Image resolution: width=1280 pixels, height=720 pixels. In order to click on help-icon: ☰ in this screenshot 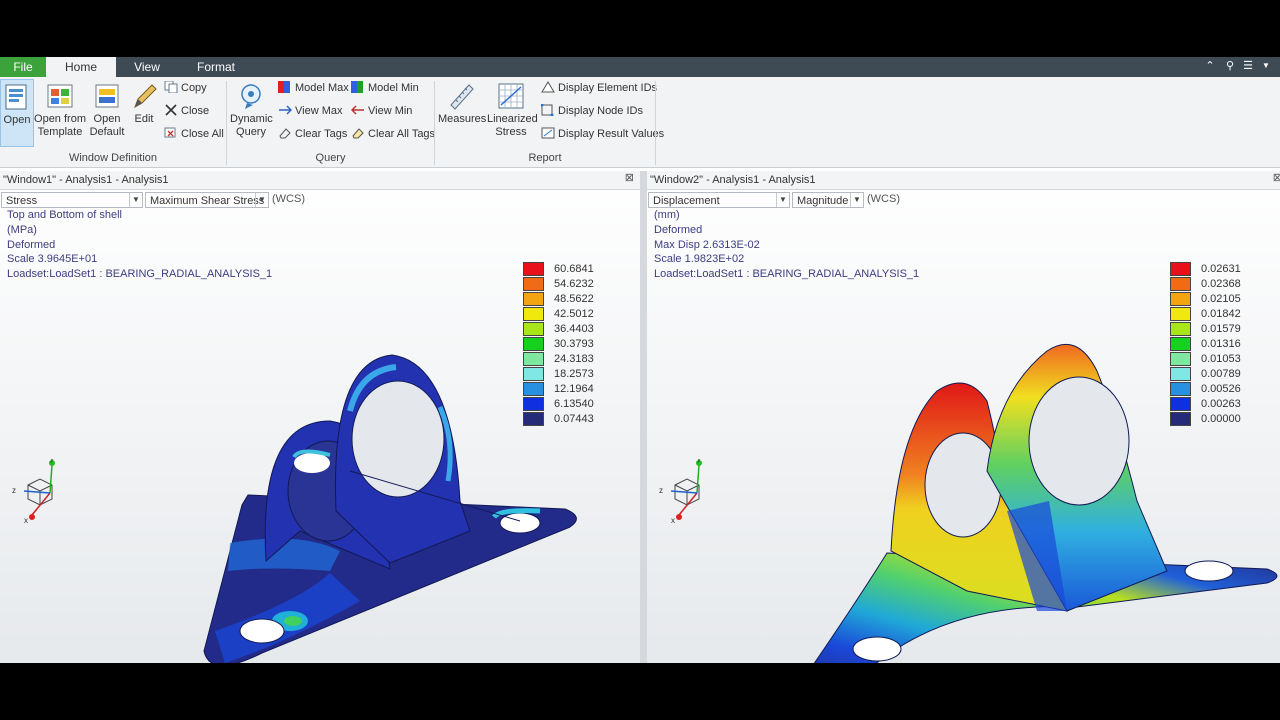, I will do `click(1248, 65)`.